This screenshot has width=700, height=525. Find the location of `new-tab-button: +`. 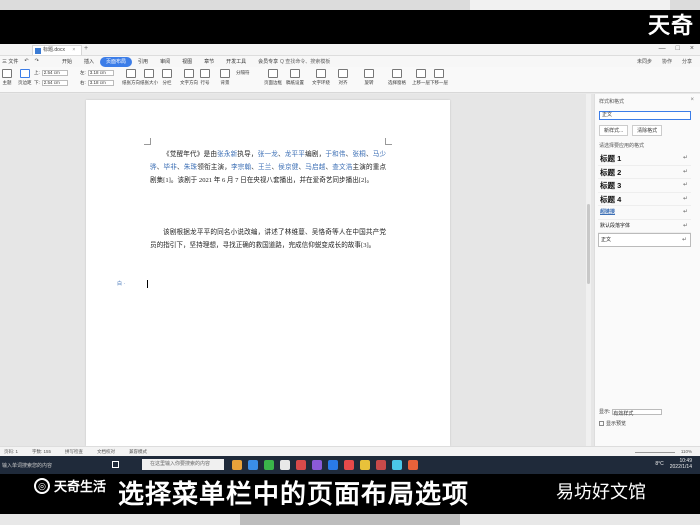

new-tab-button: + is located at coordinates (86, 48).